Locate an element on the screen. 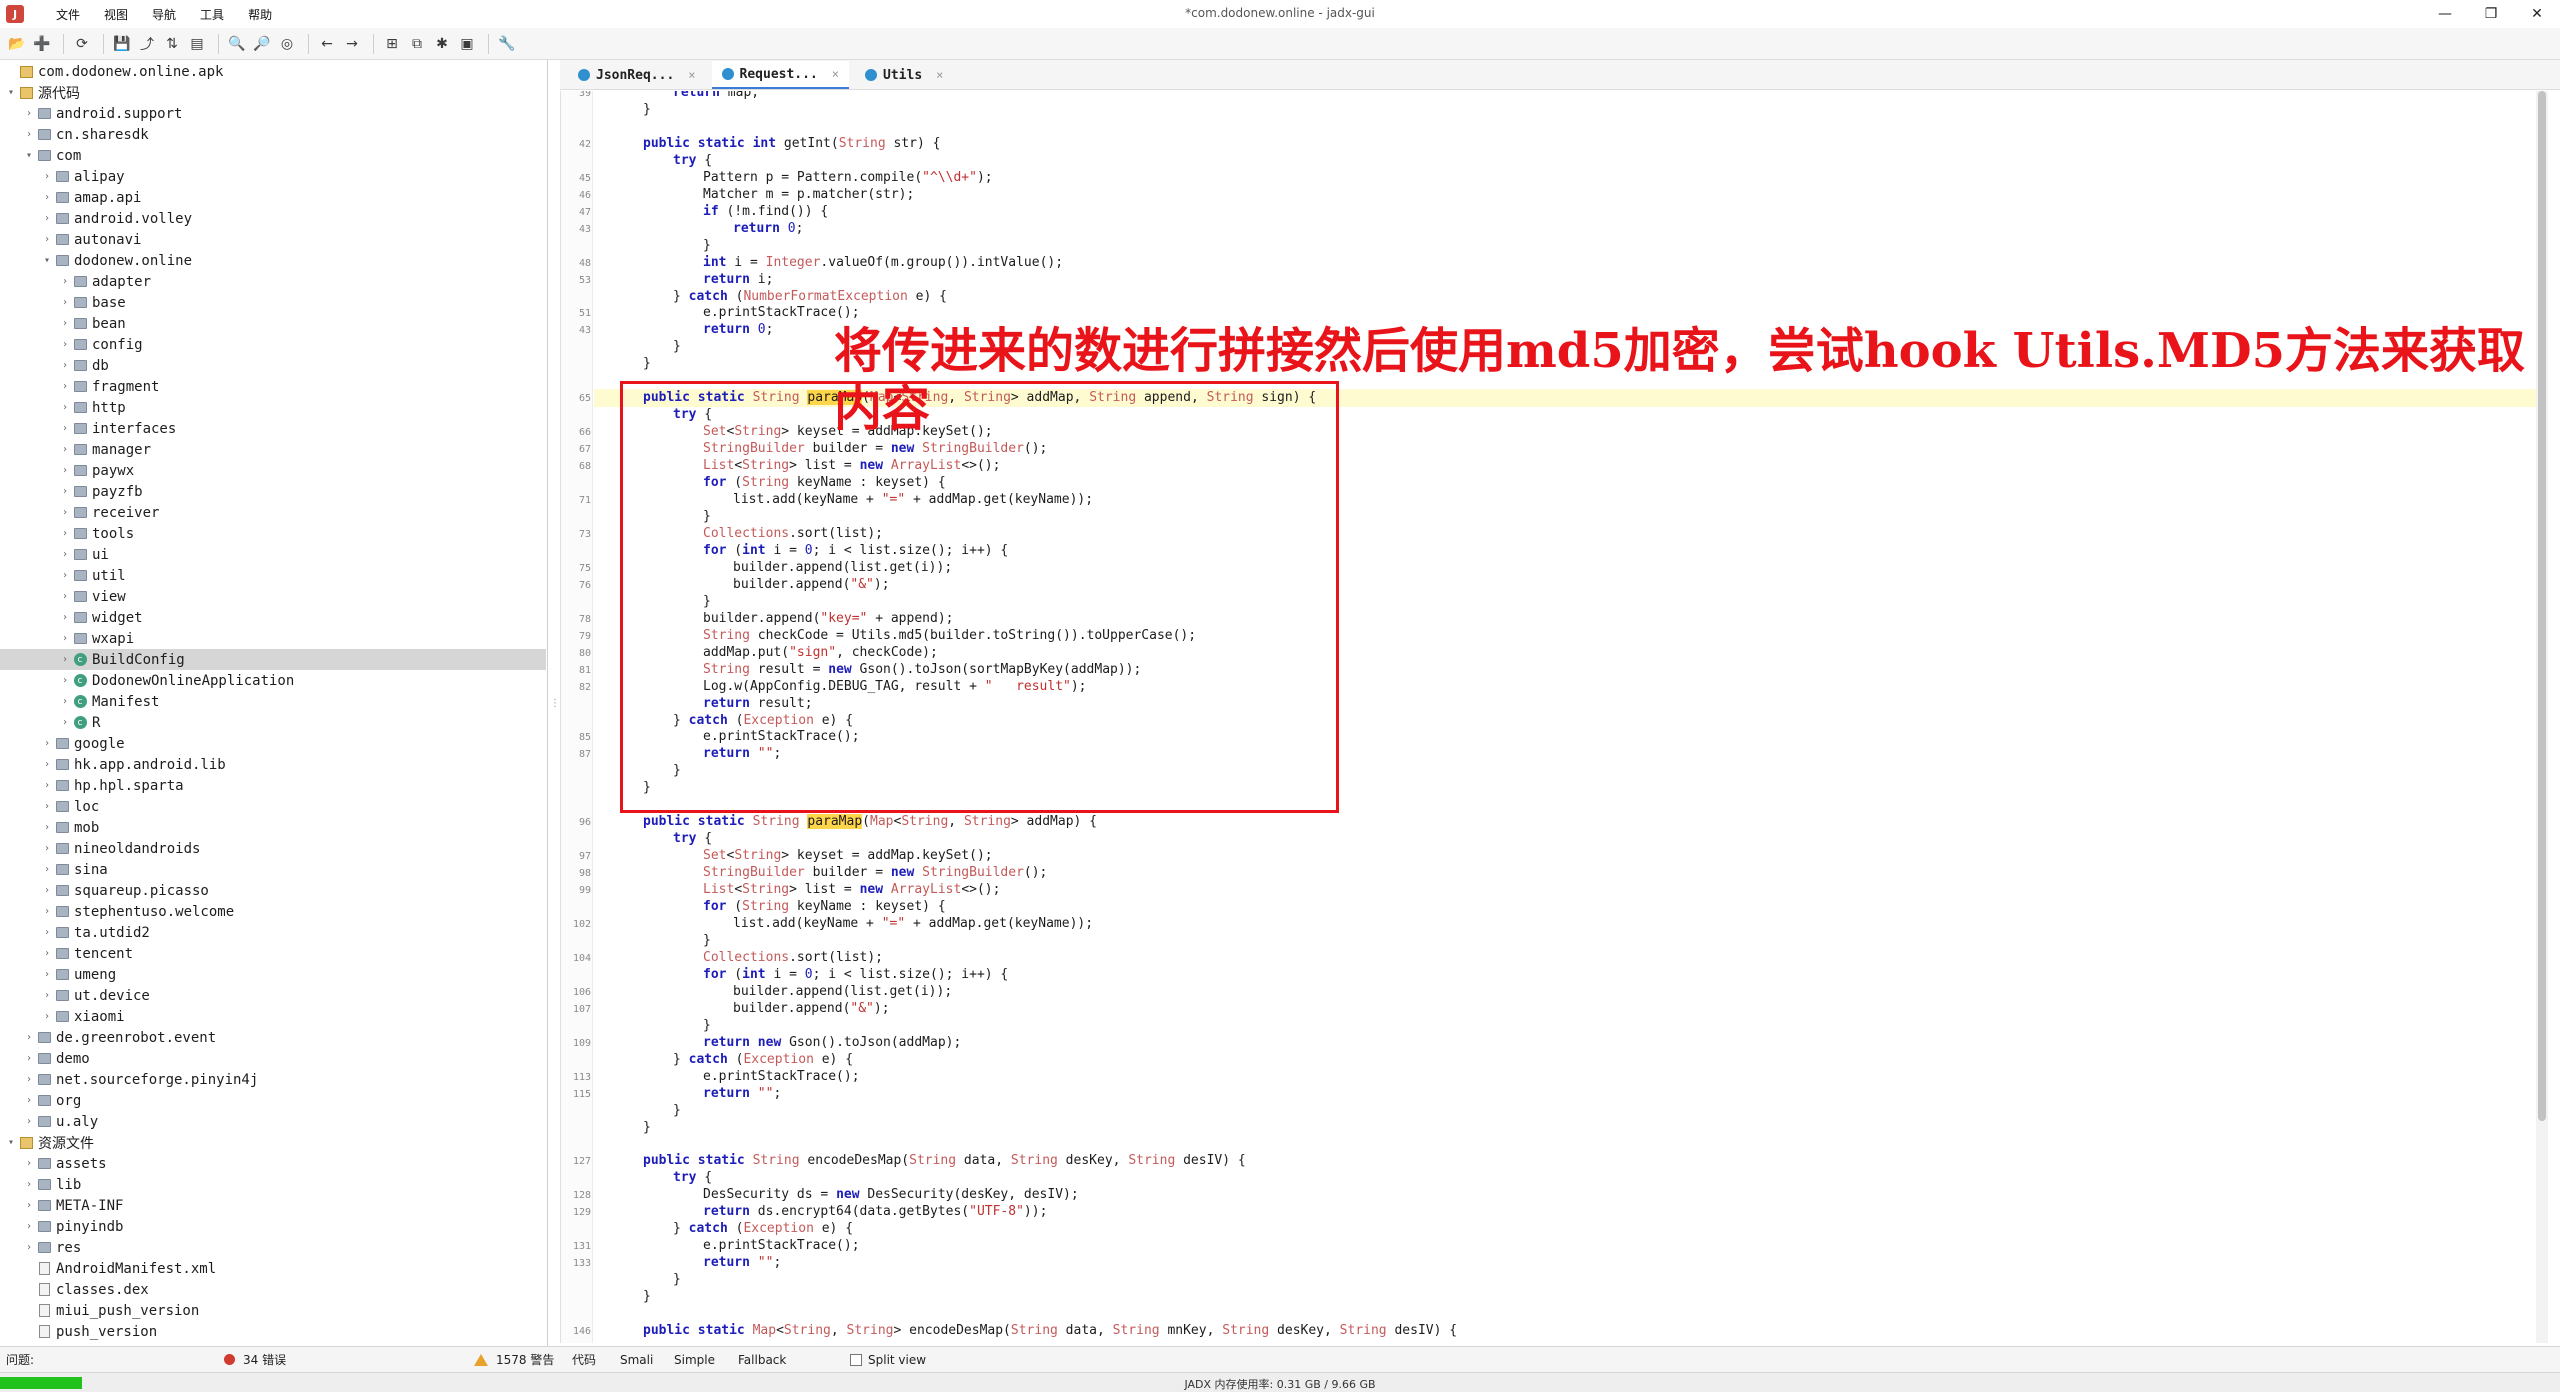 This screenshot has width=2560, height=1392. editor-tab: Utils × is located at coordinates (904, 75).